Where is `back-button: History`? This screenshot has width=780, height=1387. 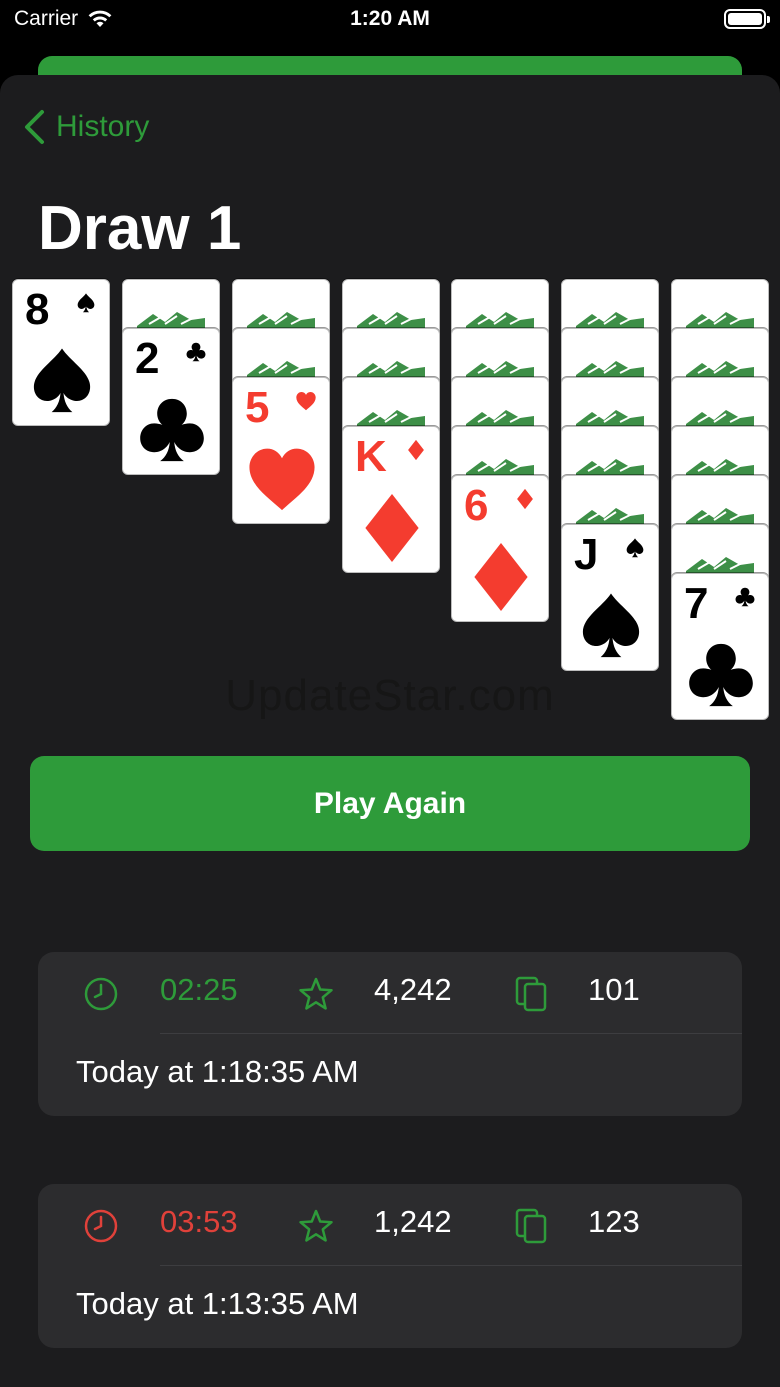 back-button: History is located at coordinates (85, 127).